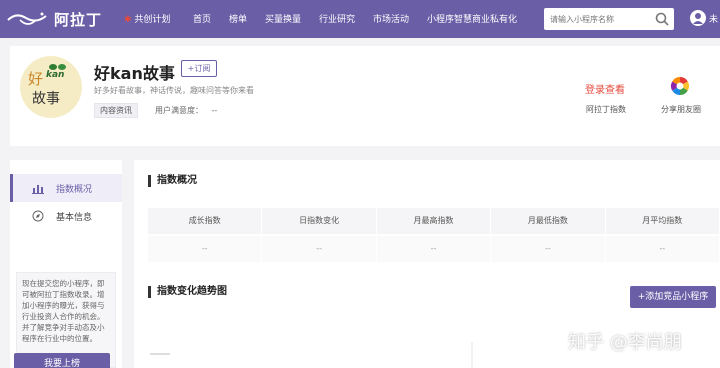  What do you see at coordinates (38, 189) in the screenshot?
I see `bar-chart-icon` at bounding box center [38, 189].